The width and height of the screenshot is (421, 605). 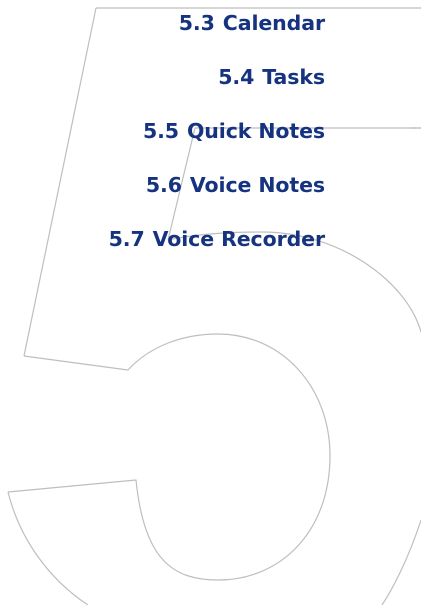 What do you see at coordinates (217, 27) in the screenshot?
I see `section-entry: 5.3 Calendar` at bounding box center [217, 27].